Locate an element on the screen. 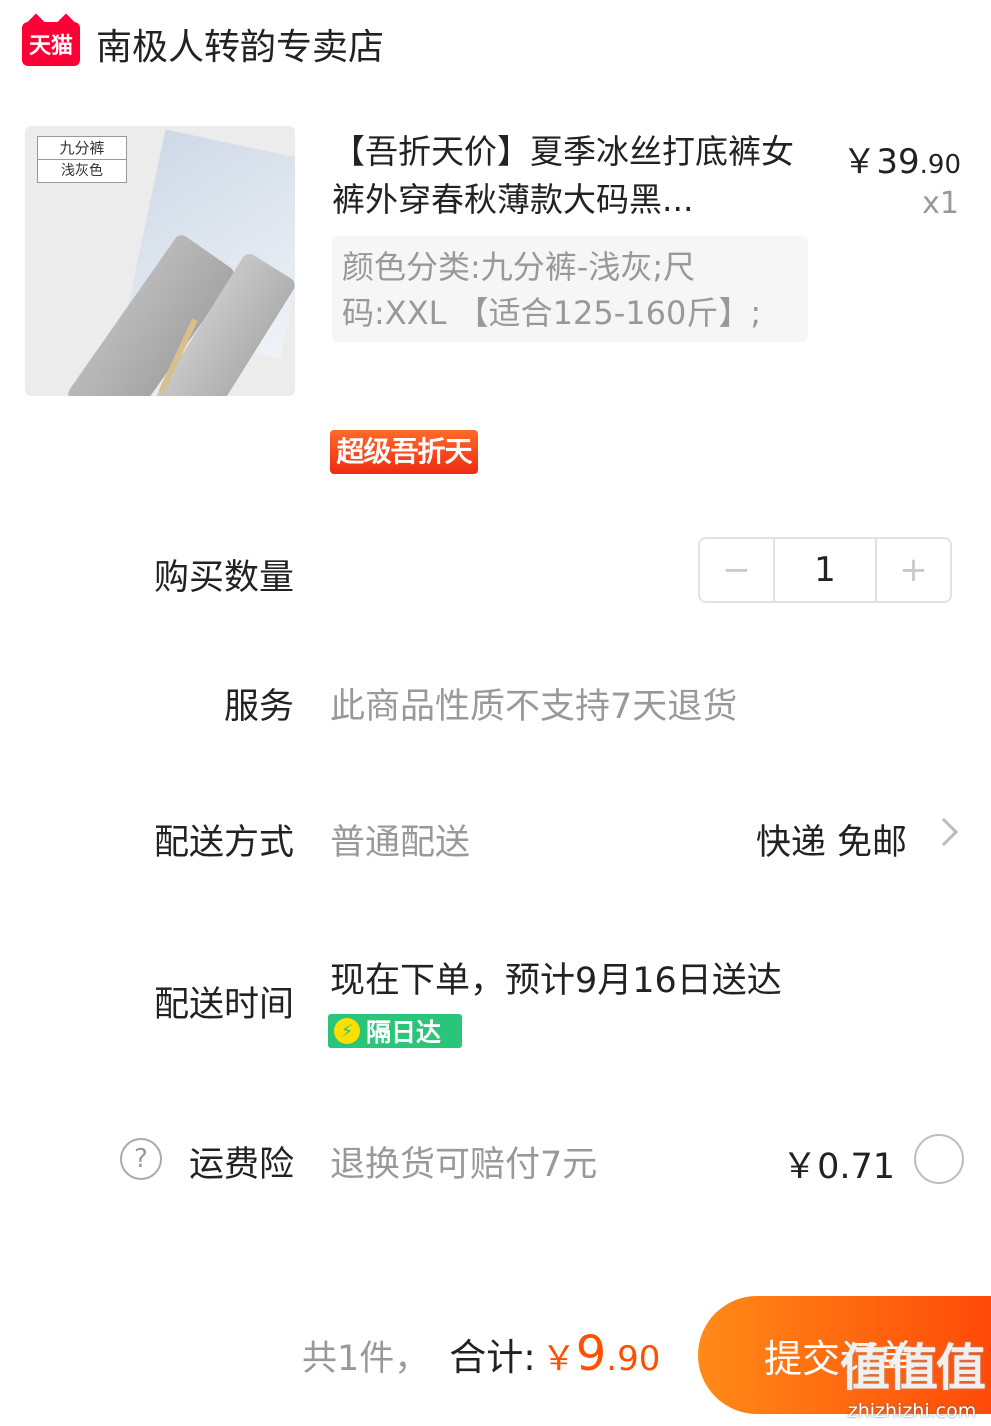  watermark: 值值值 zhizhizhi.com is located at coordinates (913, 1375).